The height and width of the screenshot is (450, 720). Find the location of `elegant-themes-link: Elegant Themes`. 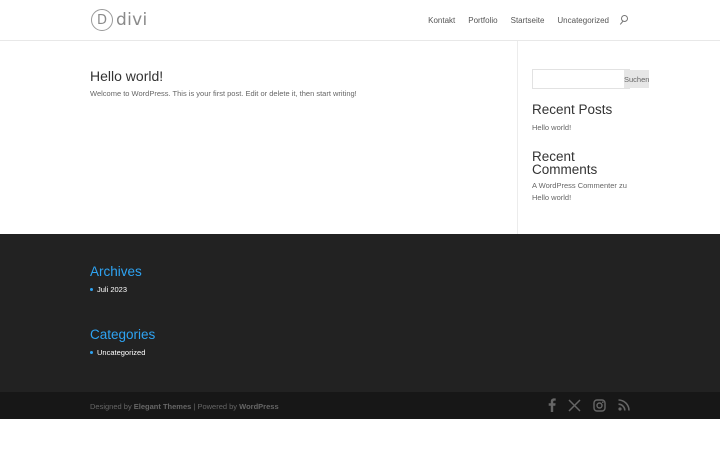

elegant-themes-link: Elegant Themes is located at coordinates (163, 406).